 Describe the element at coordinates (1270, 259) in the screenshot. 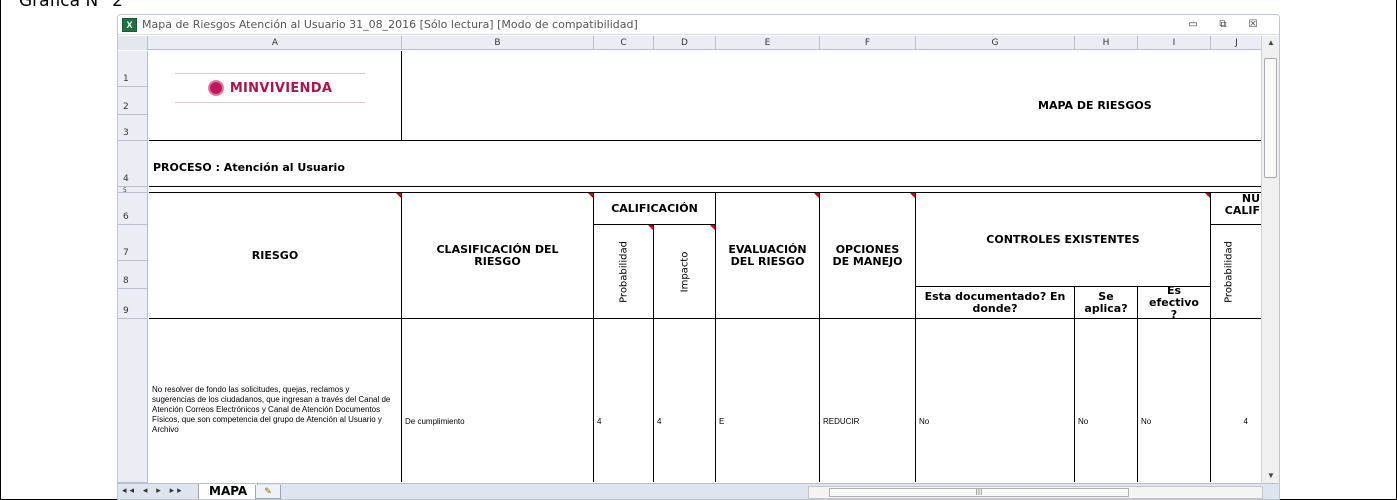

I see `vertical-scrollbar: ▲ ▼` at that location.